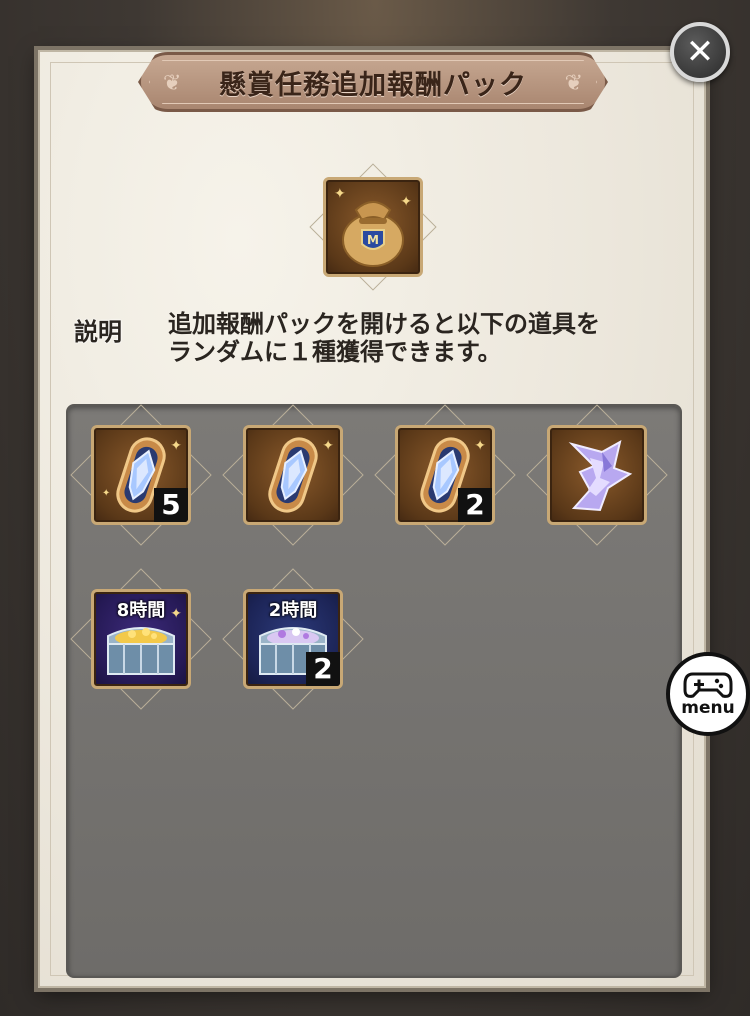 Image resolution: width=750 pixels, height=1016 pixels. I want to click on reward-bag-icon: M ✦ ✦, so click(373, 227).